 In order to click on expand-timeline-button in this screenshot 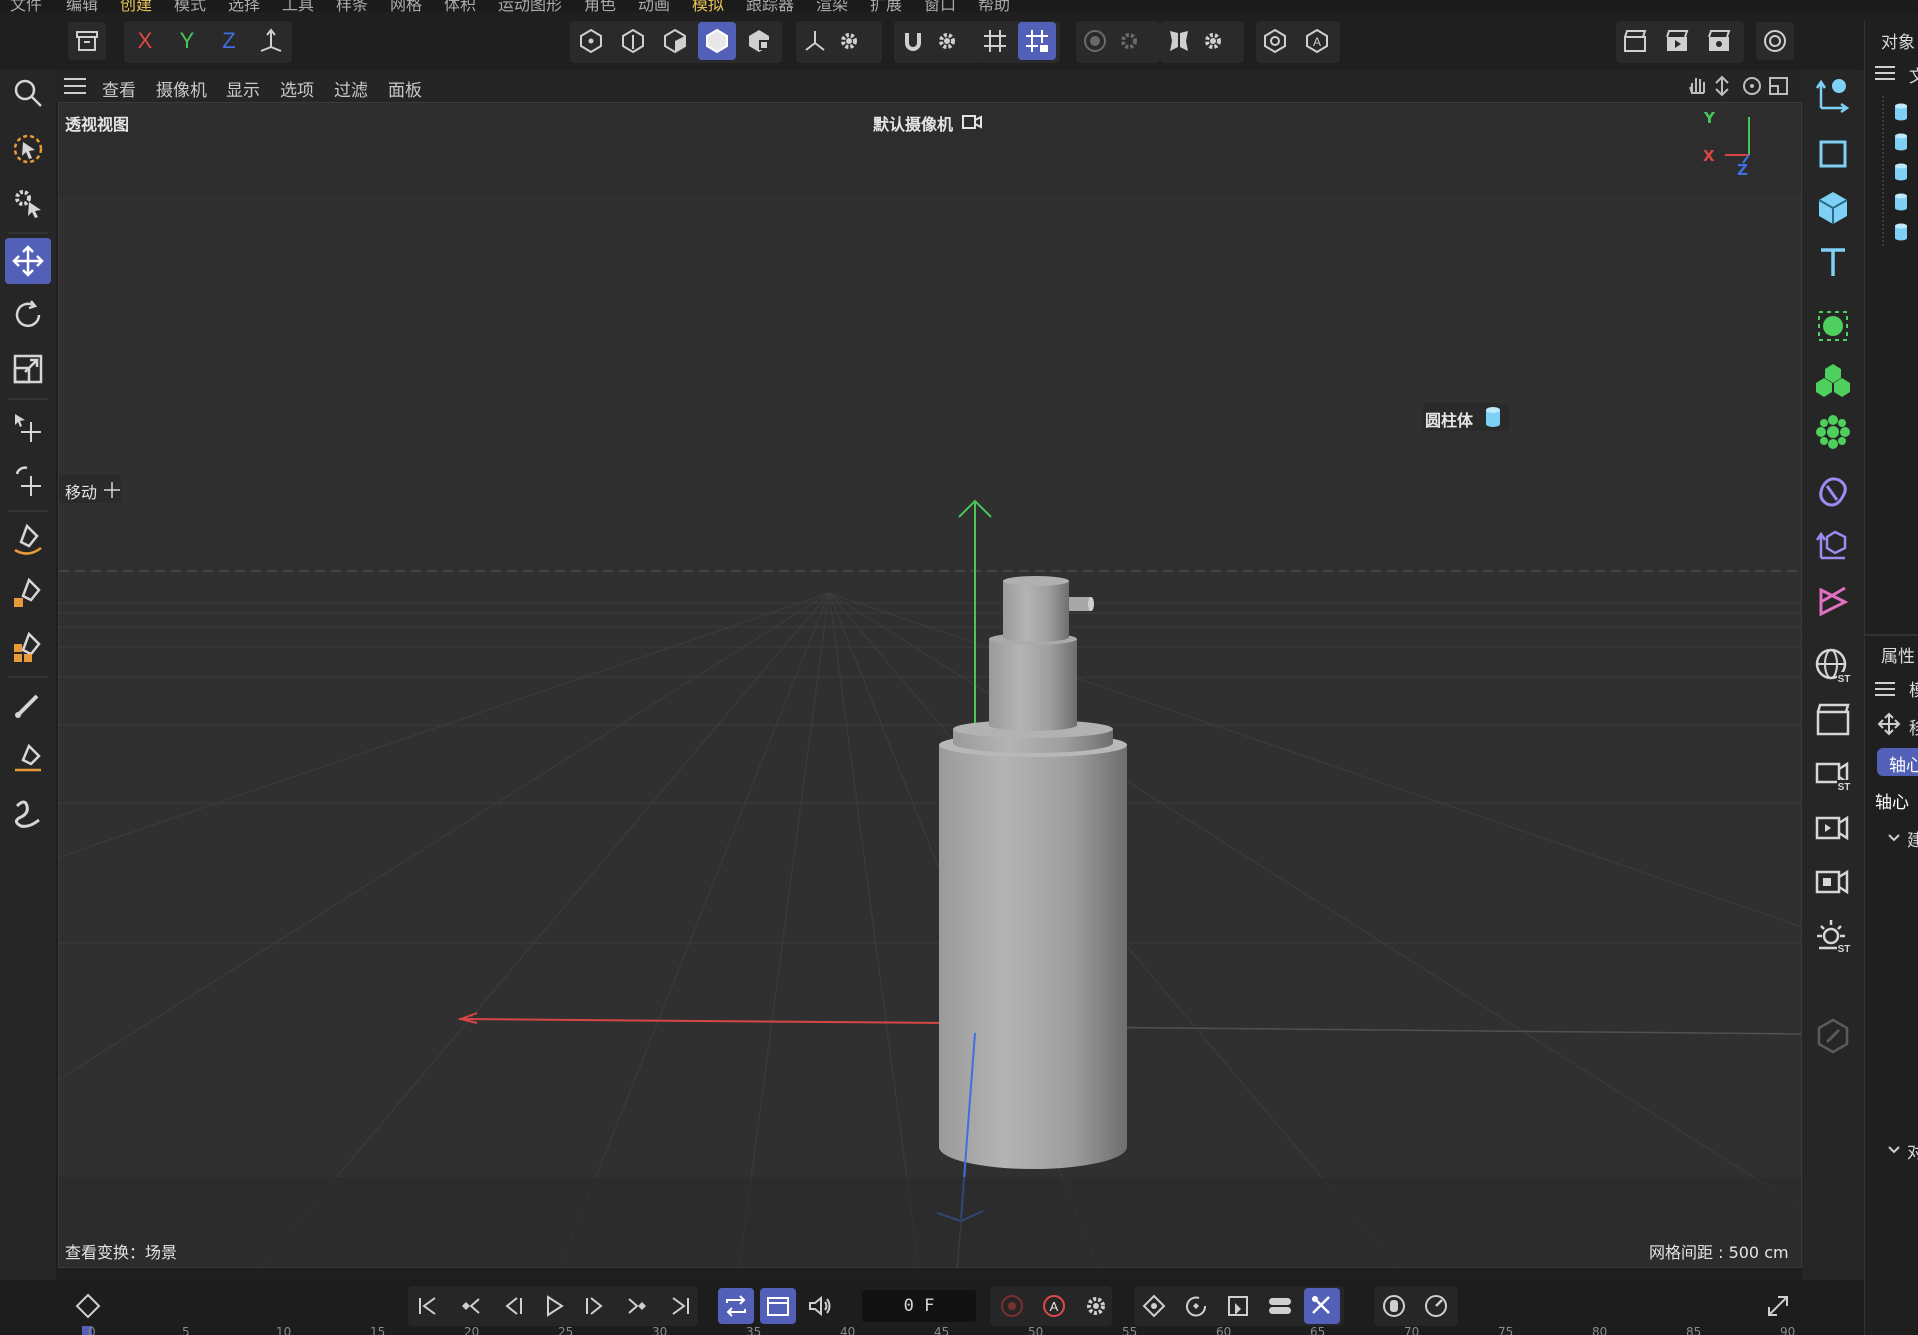, I will do `click(1778, 1306)`.